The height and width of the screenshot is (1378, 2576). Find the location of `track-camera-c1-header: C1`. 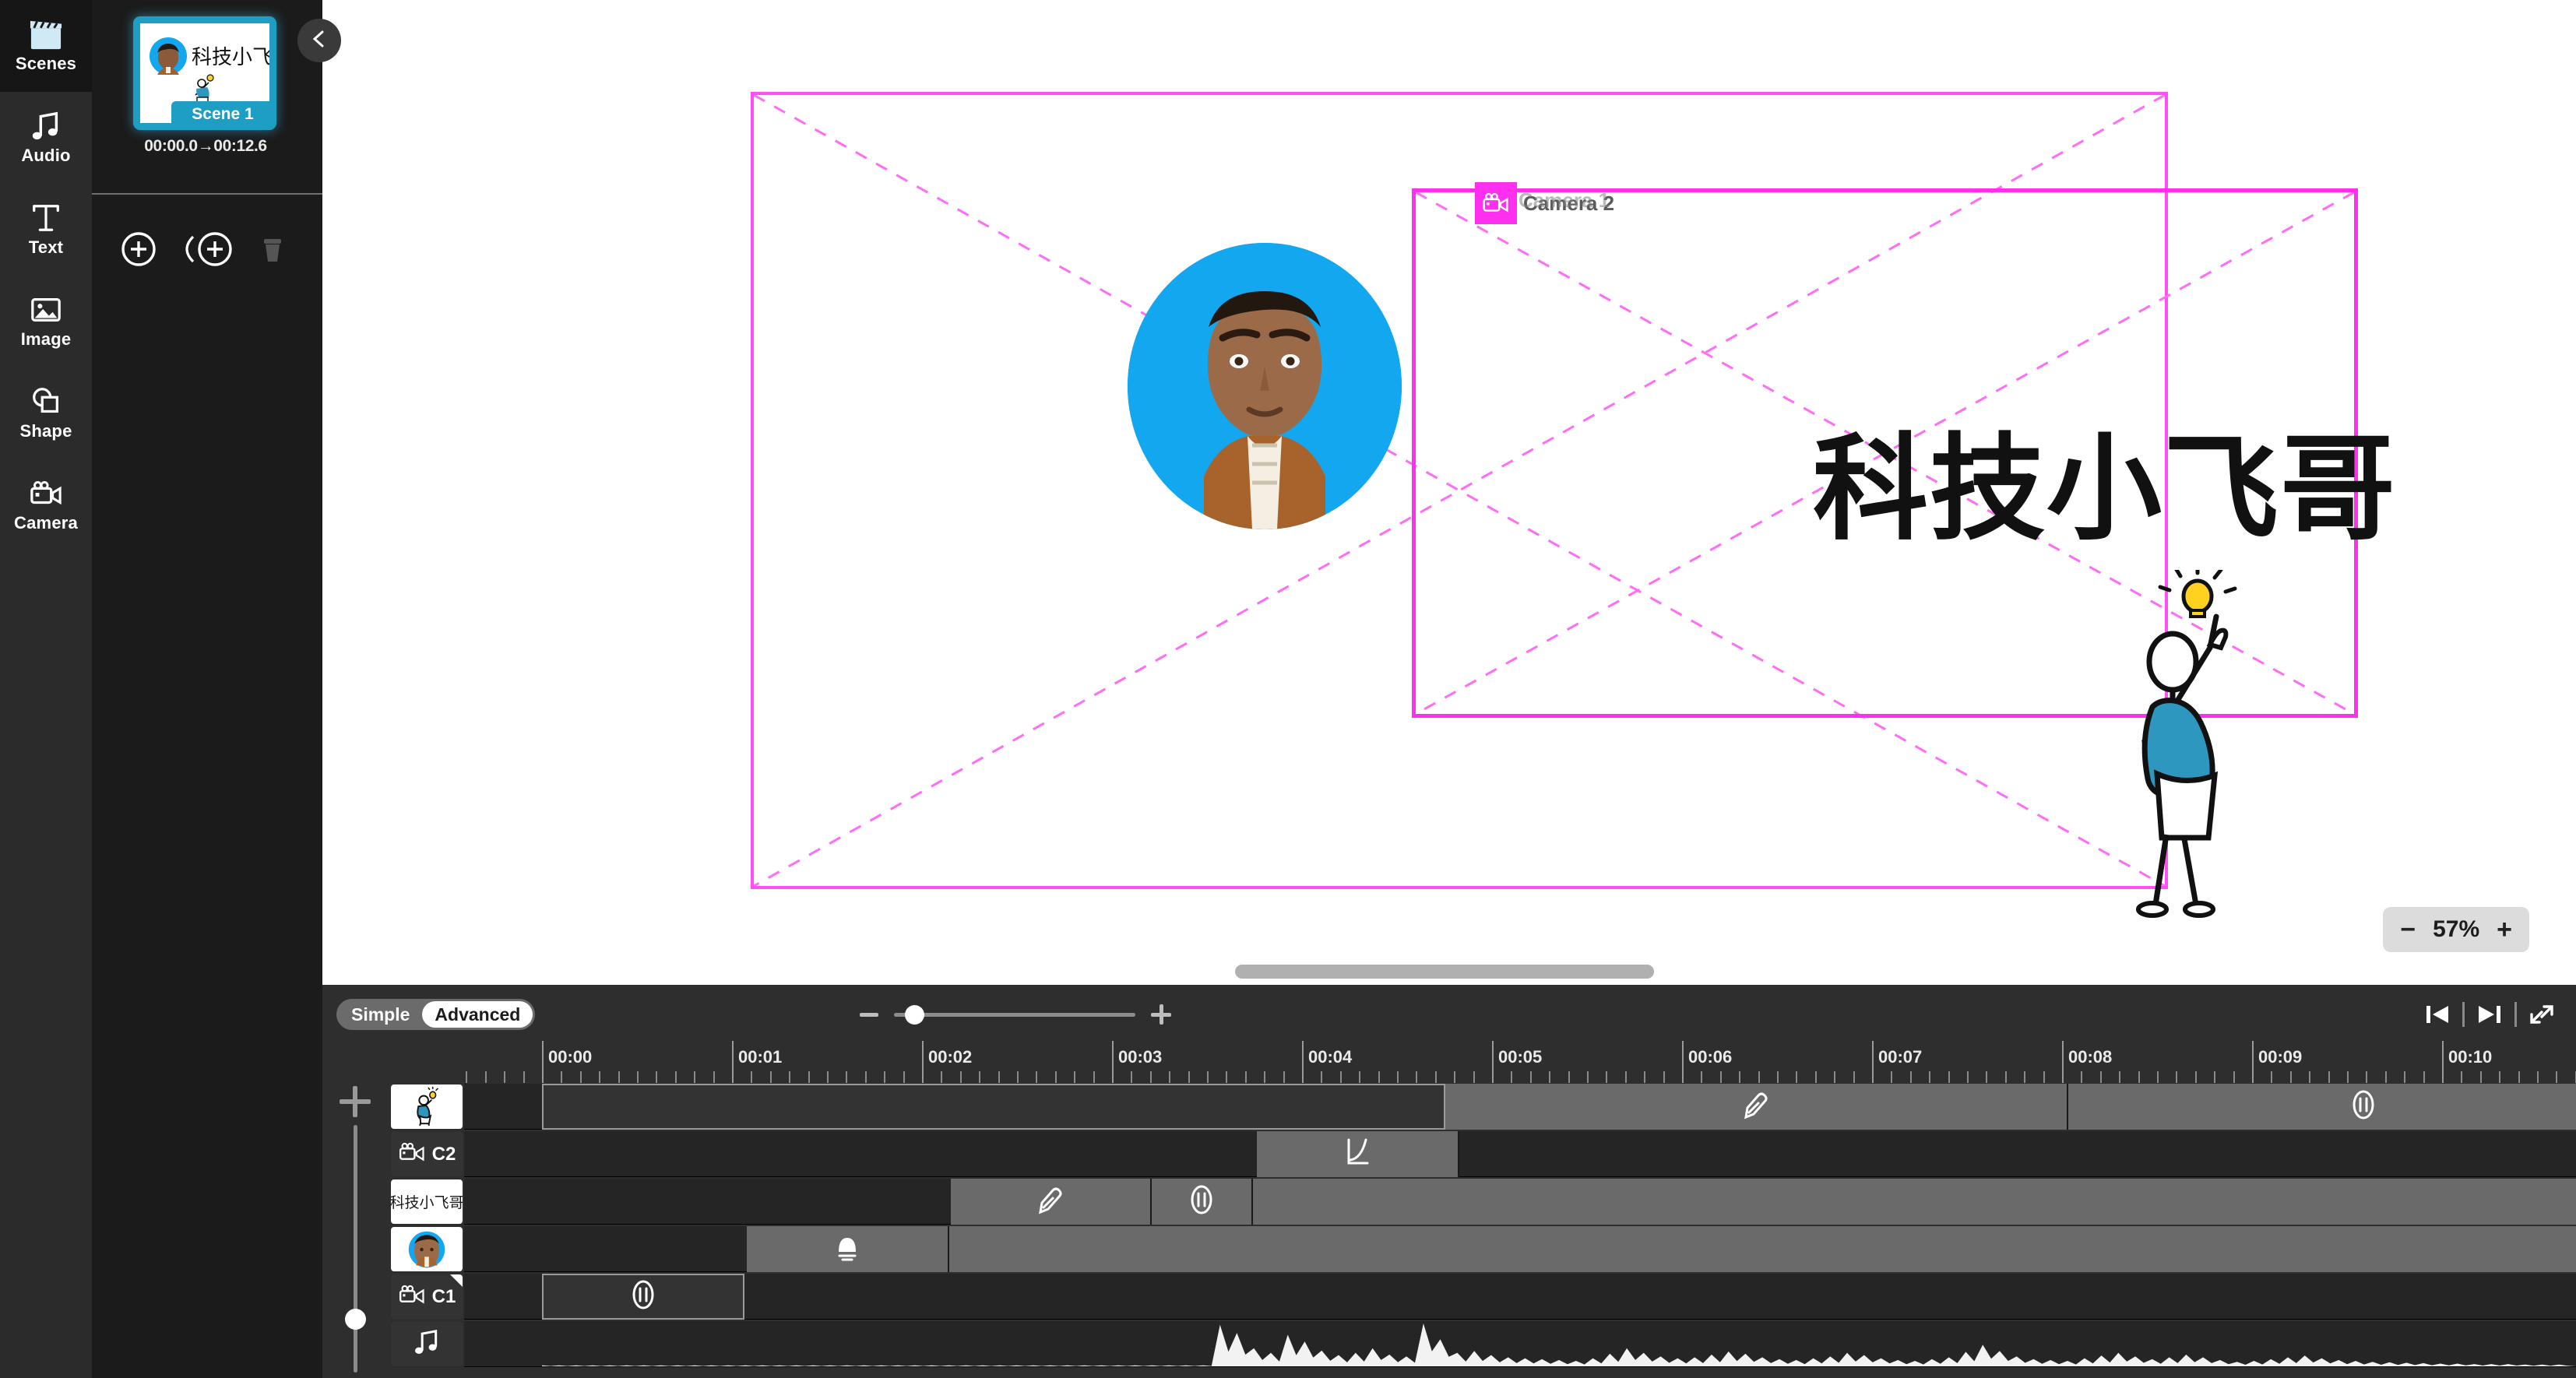

track-camera-c1-header: C1 is located at coordinates (427, 1296).